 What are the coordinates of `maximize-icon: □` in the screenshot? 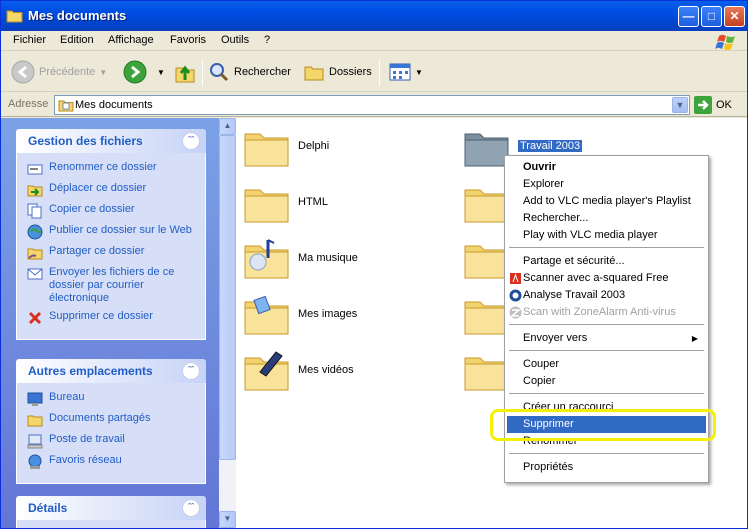 It's located at (711, 16).